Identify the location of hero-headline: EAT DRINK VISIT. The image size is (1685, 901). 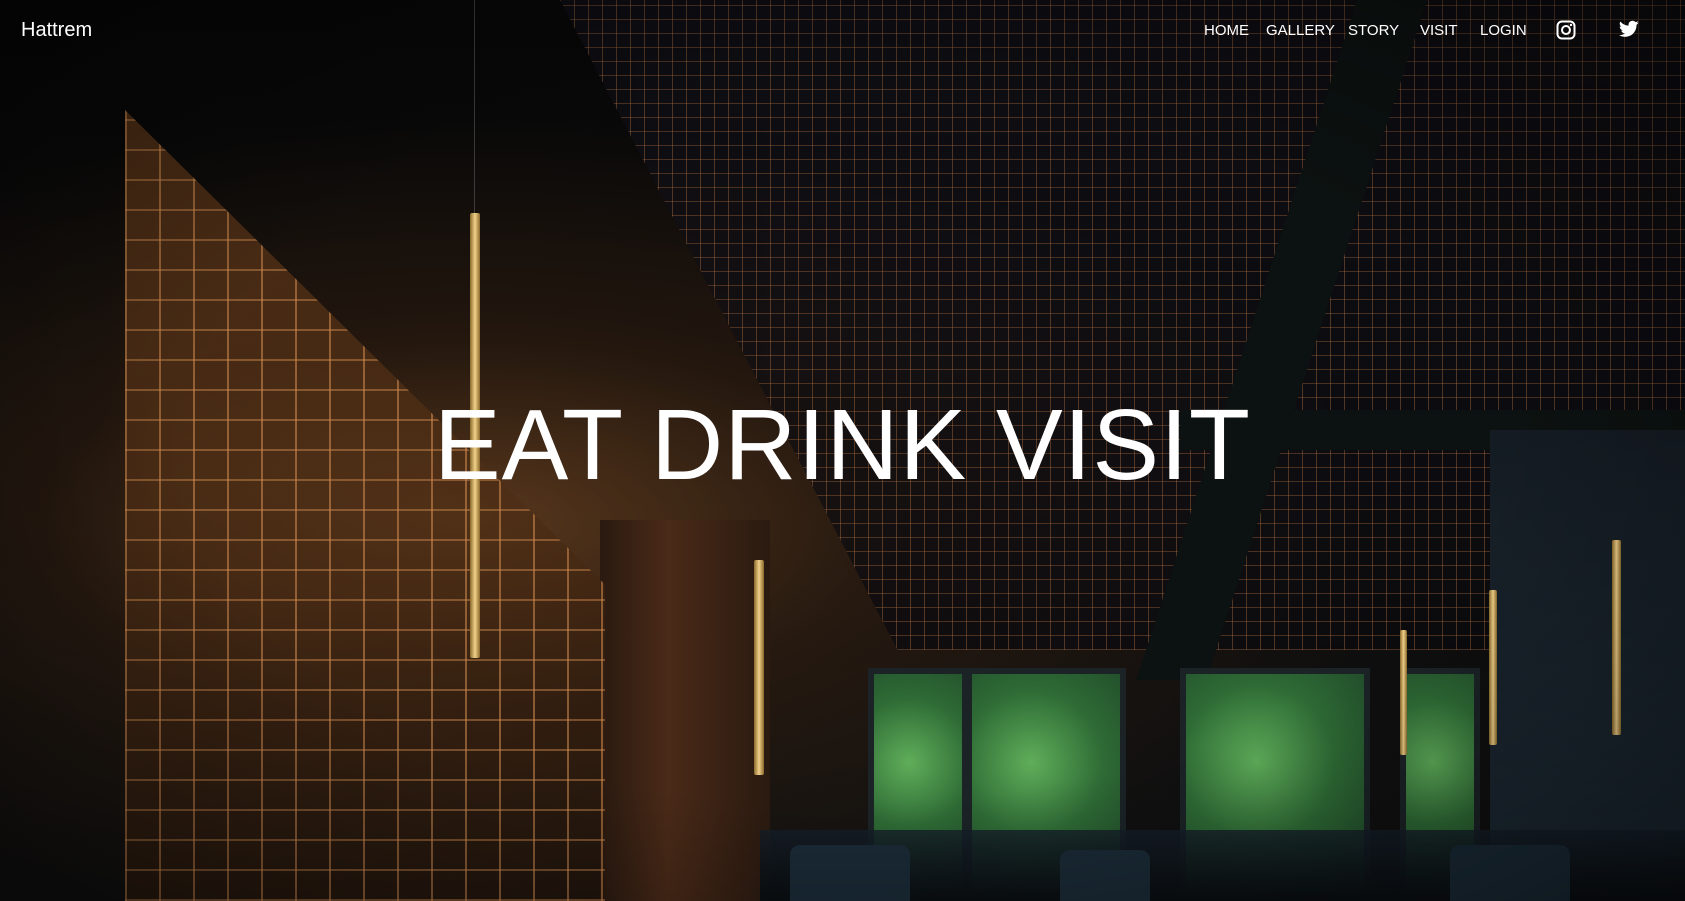
(842, 445).